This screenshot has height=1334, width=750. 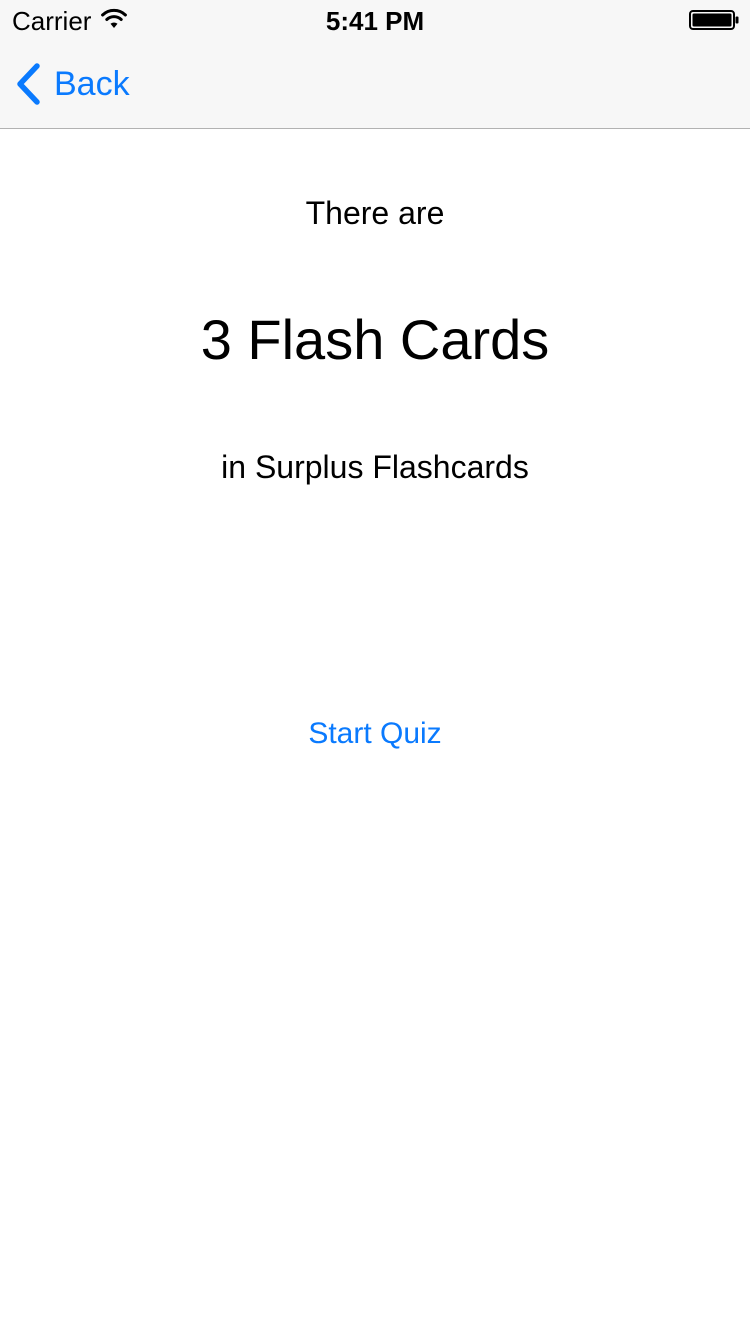 I want to click on status-time: 5:41 PM, so click(x=375, y=21).